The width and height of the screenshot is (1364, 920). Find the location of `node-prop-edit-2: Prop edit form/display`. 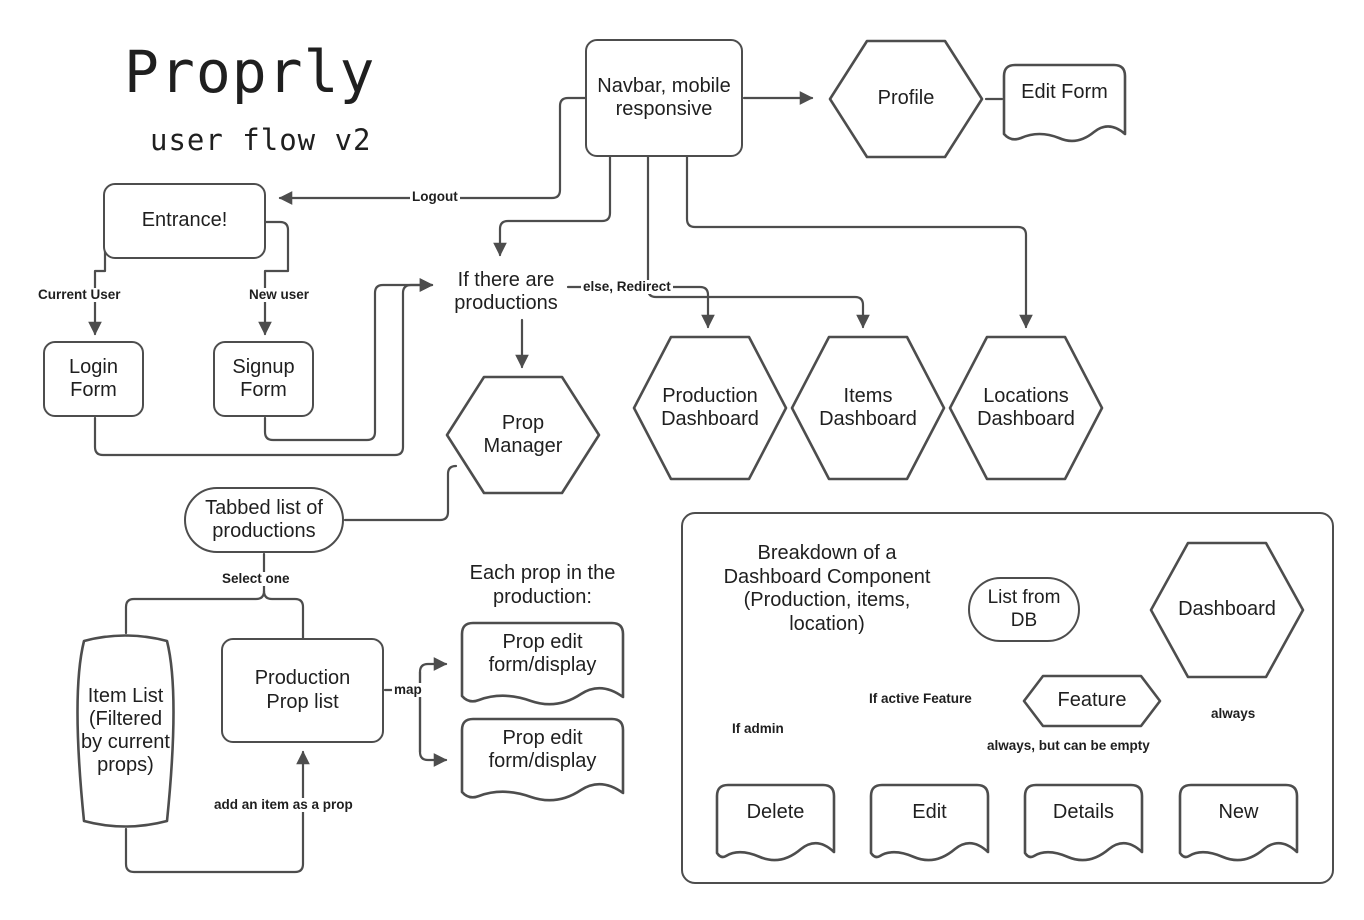

node-prop-edit-2: Prop edit form/display is located at coordinates (542, 750).